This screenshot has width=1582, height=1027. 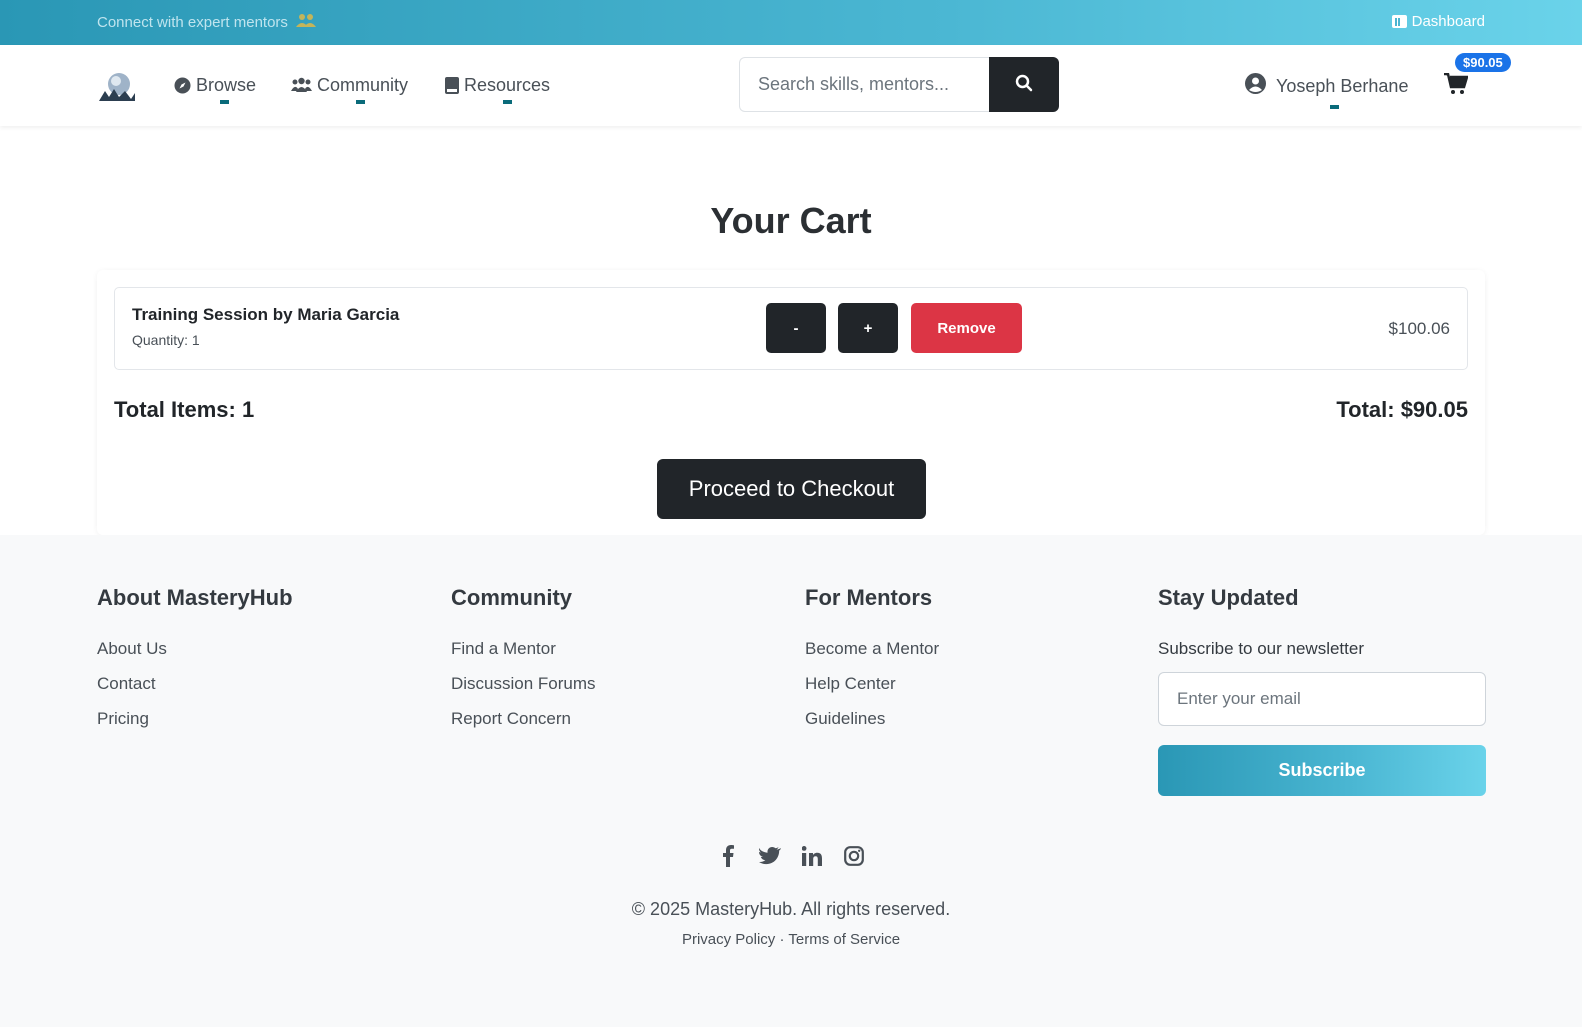 I want to click on page-title: Your Cart, so click(x=791, y=220).